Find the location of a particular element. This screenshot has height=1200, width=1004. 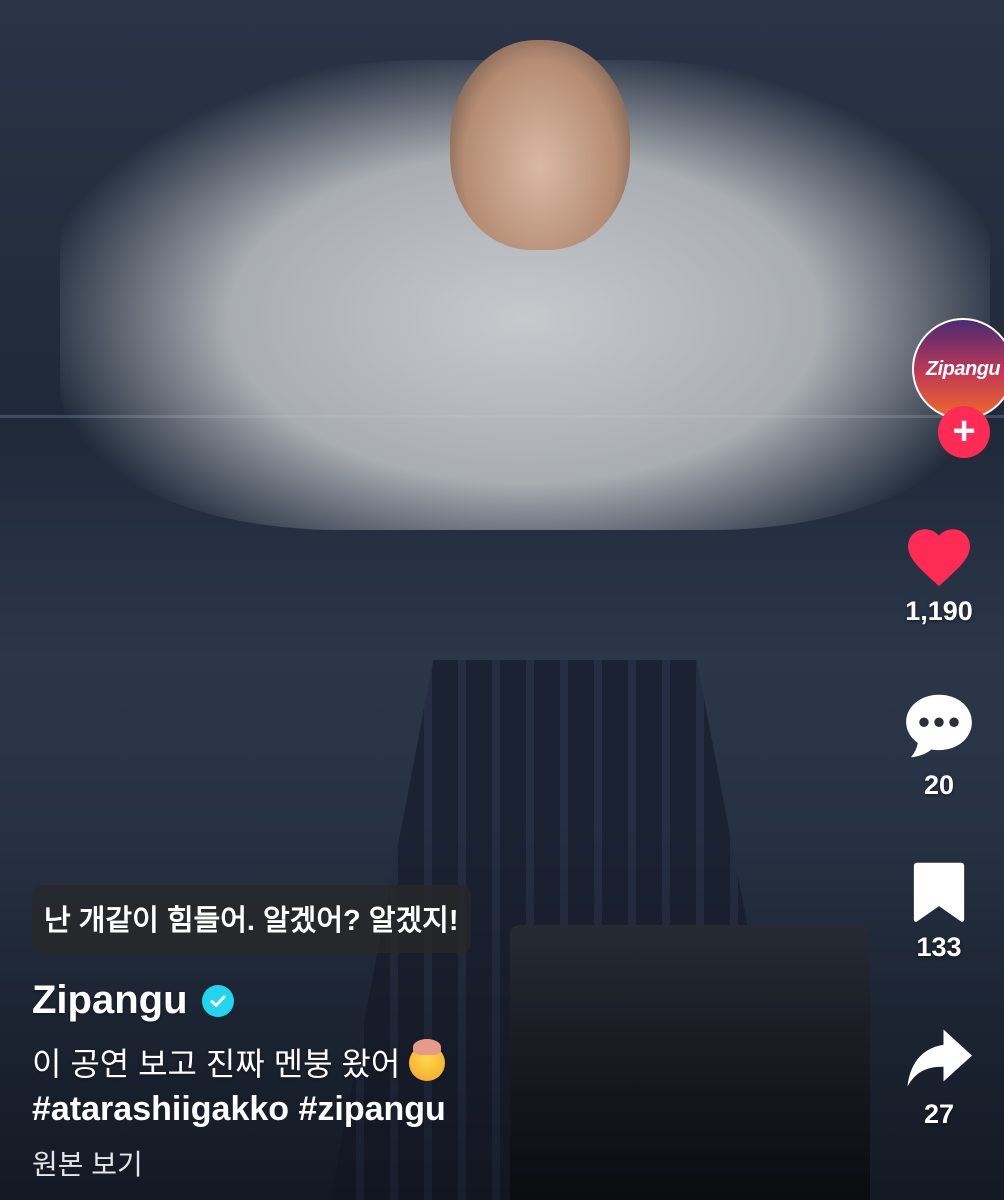

avatar-logo-text: Zipangu is located at coordinates (963, 368).